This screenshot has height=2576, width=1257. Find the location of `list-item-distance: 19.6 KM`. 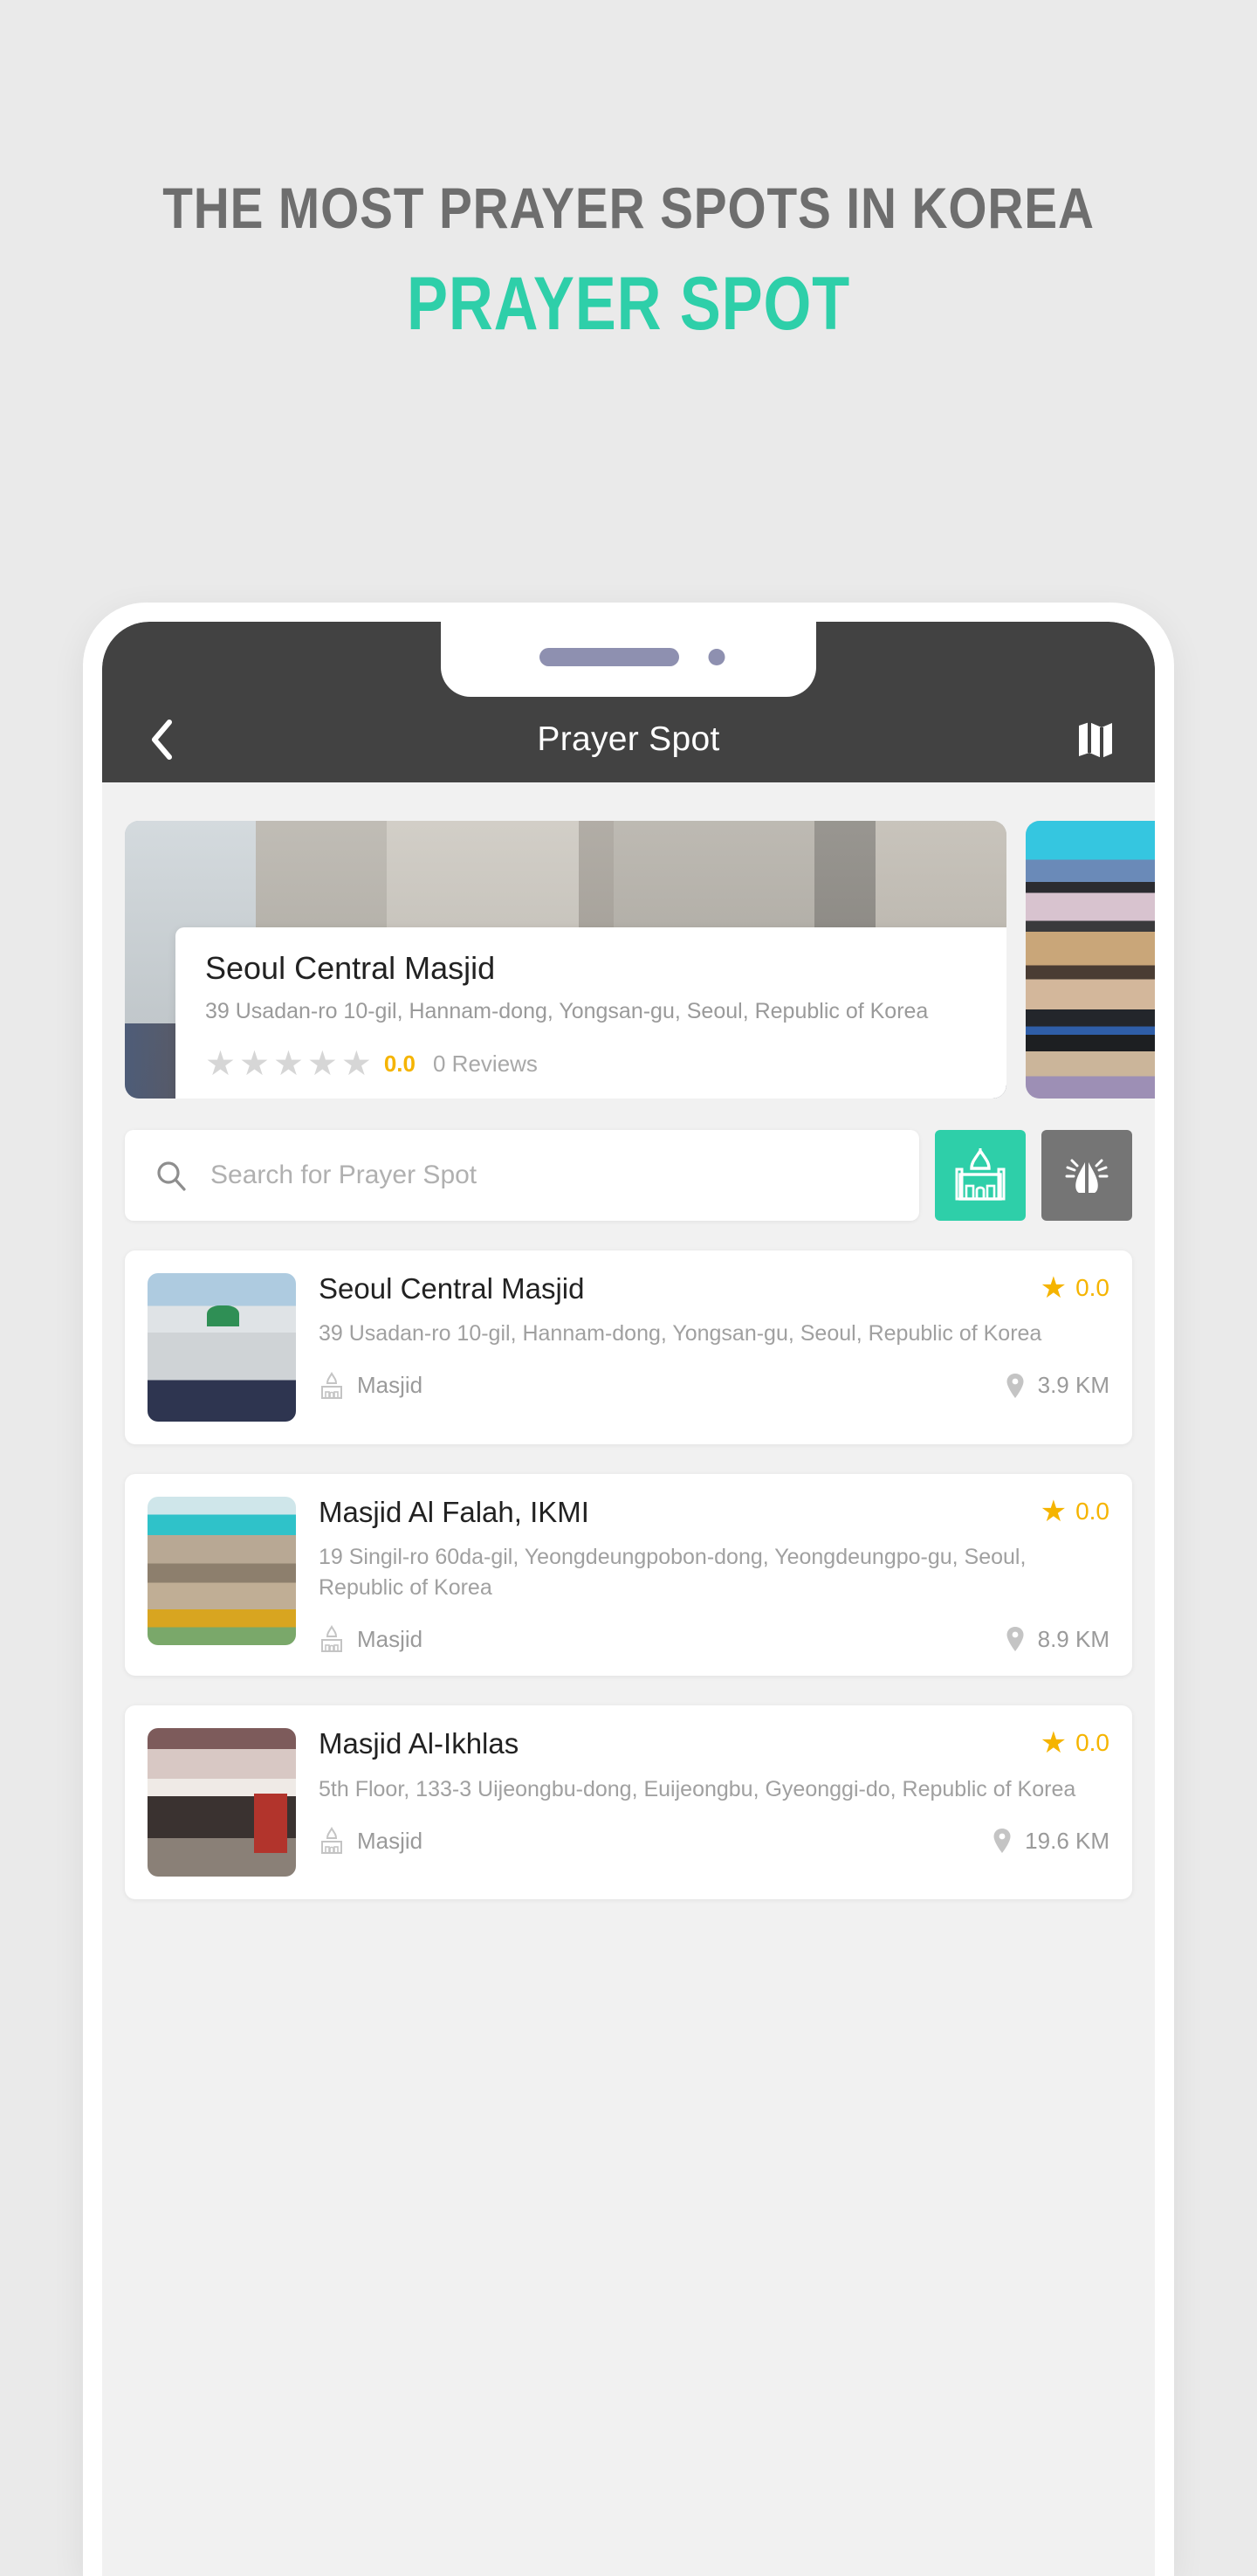

list-item-distance: 19.6 KM is located at coordinates (1050, 1841).